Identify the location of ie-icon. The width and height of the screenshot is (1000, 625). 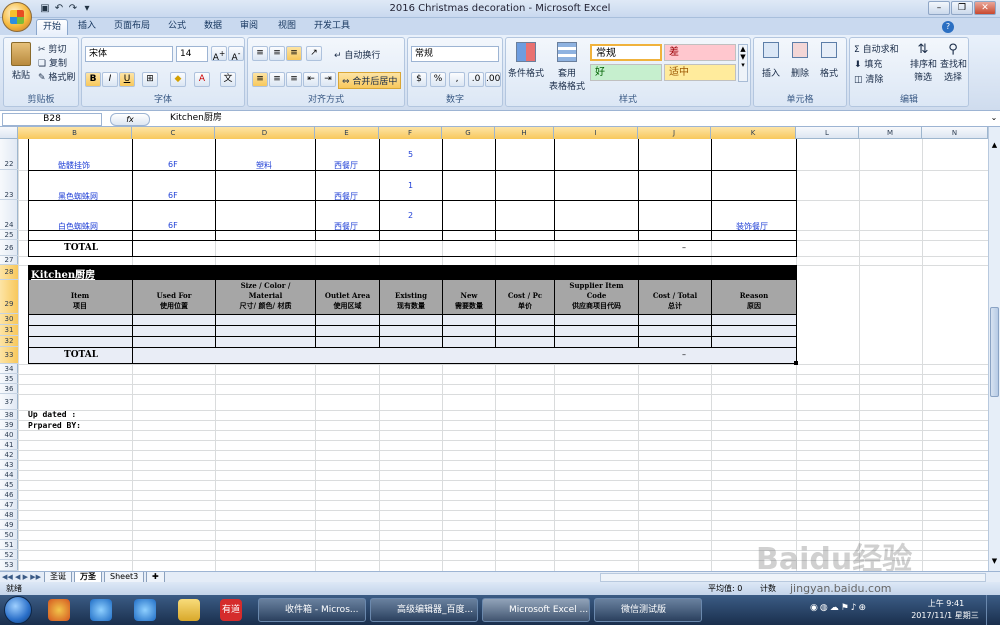
(101, 610).